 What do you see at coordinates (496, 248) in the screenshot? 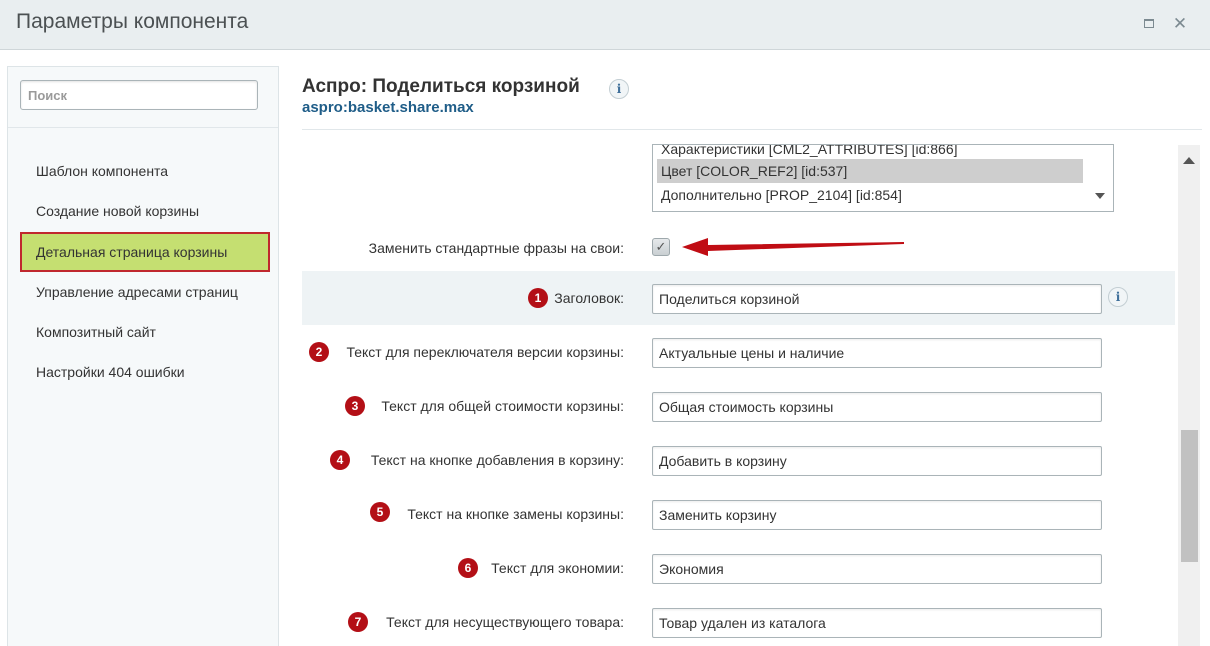
I see `replace-phrases-label: Заменить стандартные фразы на свои:` at bounding box center [496, 248].